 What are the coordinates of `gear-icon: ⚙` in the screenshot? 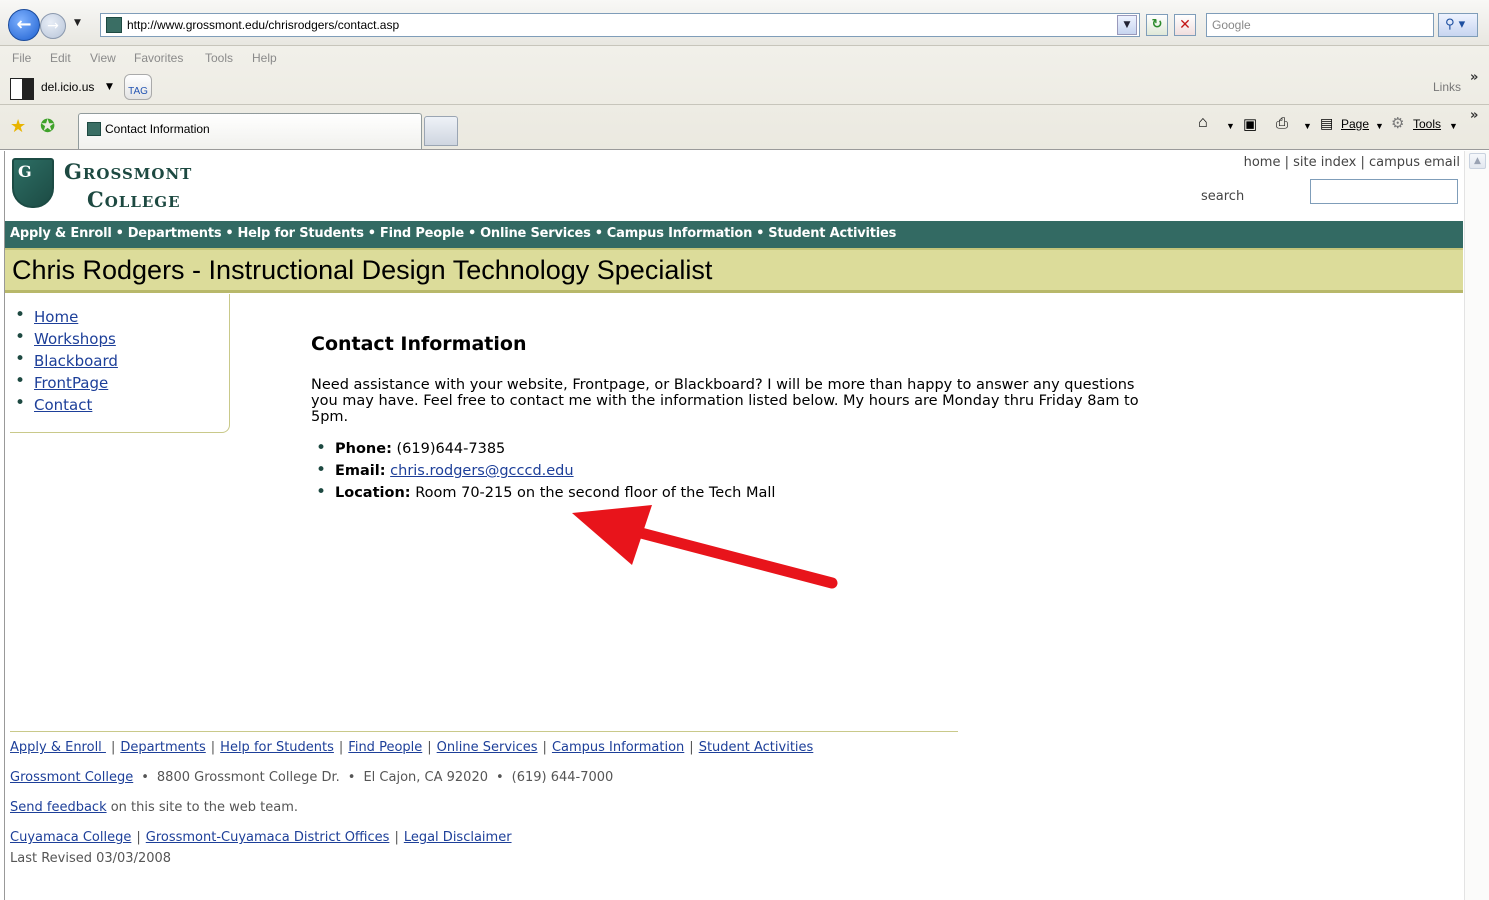 It's located at (1398, 123).